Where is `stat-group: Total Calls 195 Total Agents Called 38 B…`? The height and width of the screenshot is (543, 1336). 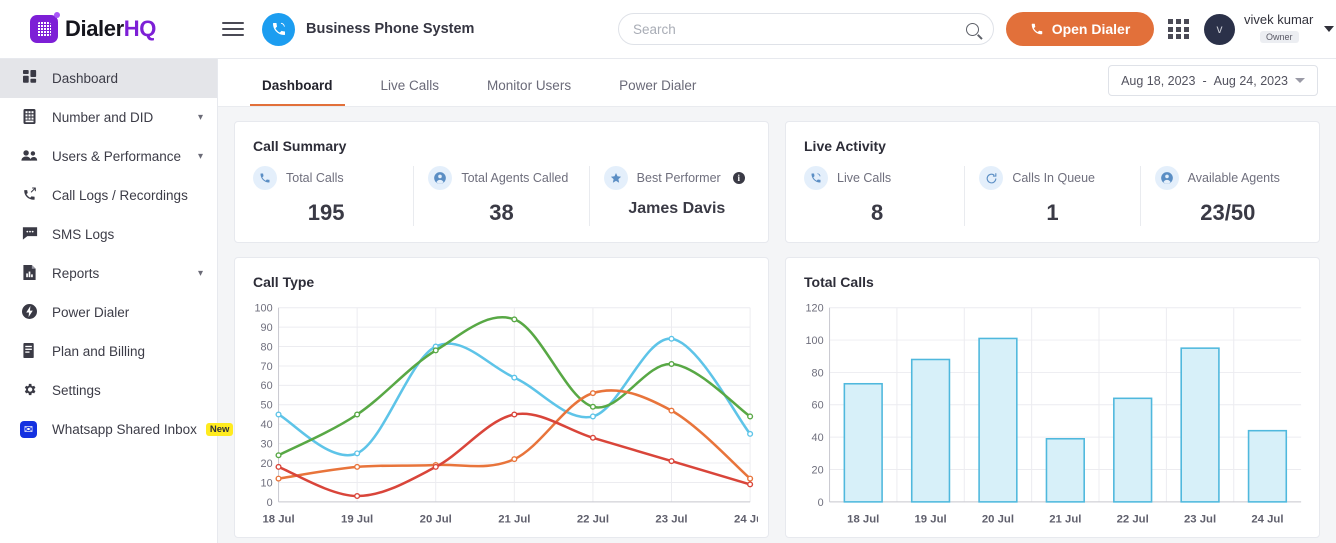 stat-group: Total Calls 195 Total Agents Called 38 B… is located at coordinates (501, 204).